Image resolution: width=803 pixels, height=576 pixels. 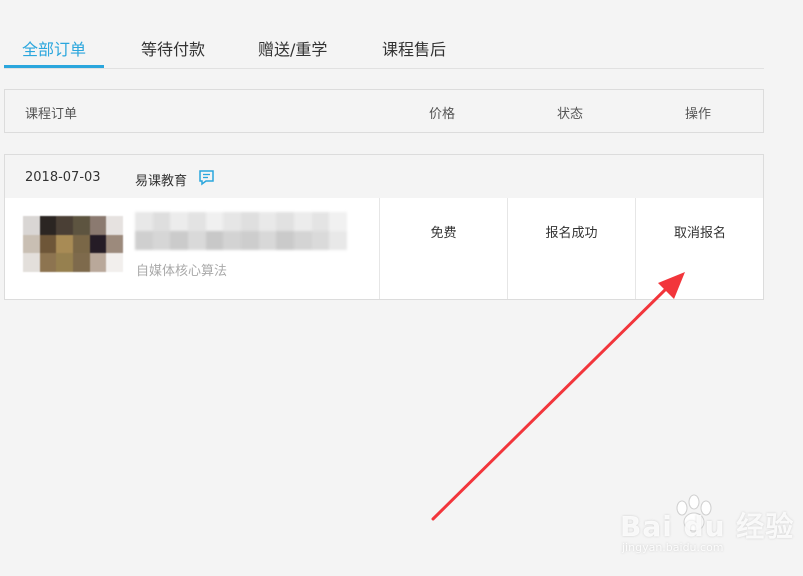 I want to click on watermark-brand: Bai du 经验, so click(x=707, y=526).